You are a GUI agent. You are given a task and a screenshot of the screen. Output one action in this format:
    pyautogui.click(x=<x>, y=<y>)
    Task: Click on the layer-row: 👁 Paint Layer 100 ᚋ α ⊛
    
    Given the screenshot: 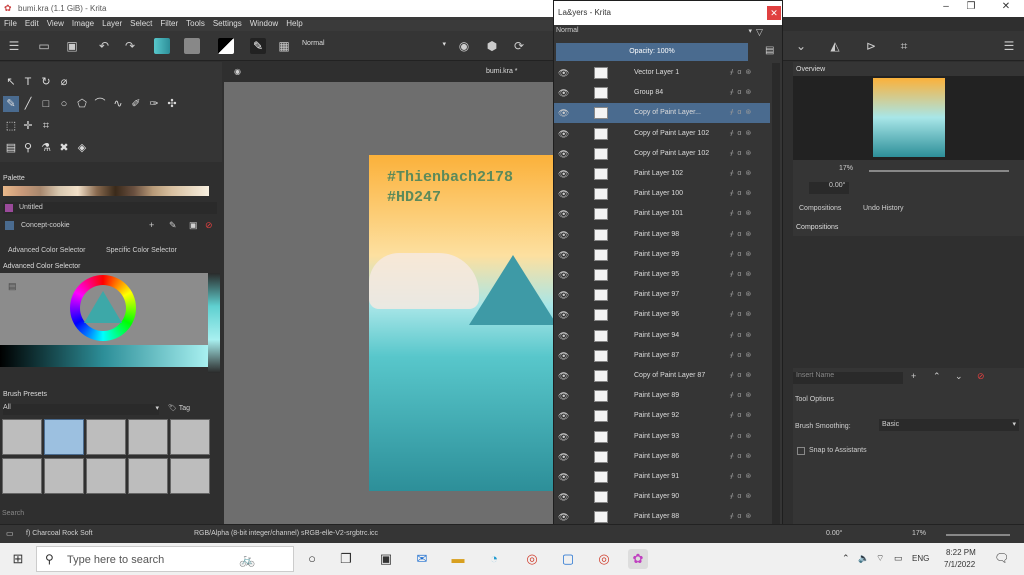 What is the action you would take?
    pyautogui.click(x=662, y=194)
    